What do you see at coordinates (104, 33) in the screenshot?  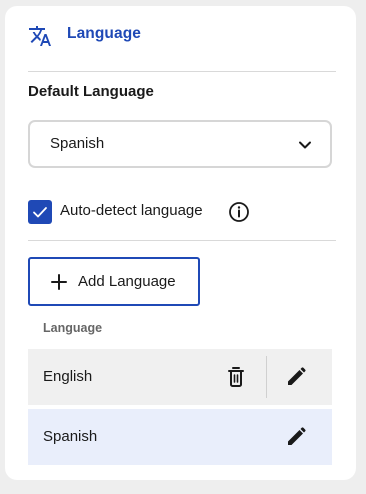 I see `panel-title: Language` at bounding box center [104, 33].